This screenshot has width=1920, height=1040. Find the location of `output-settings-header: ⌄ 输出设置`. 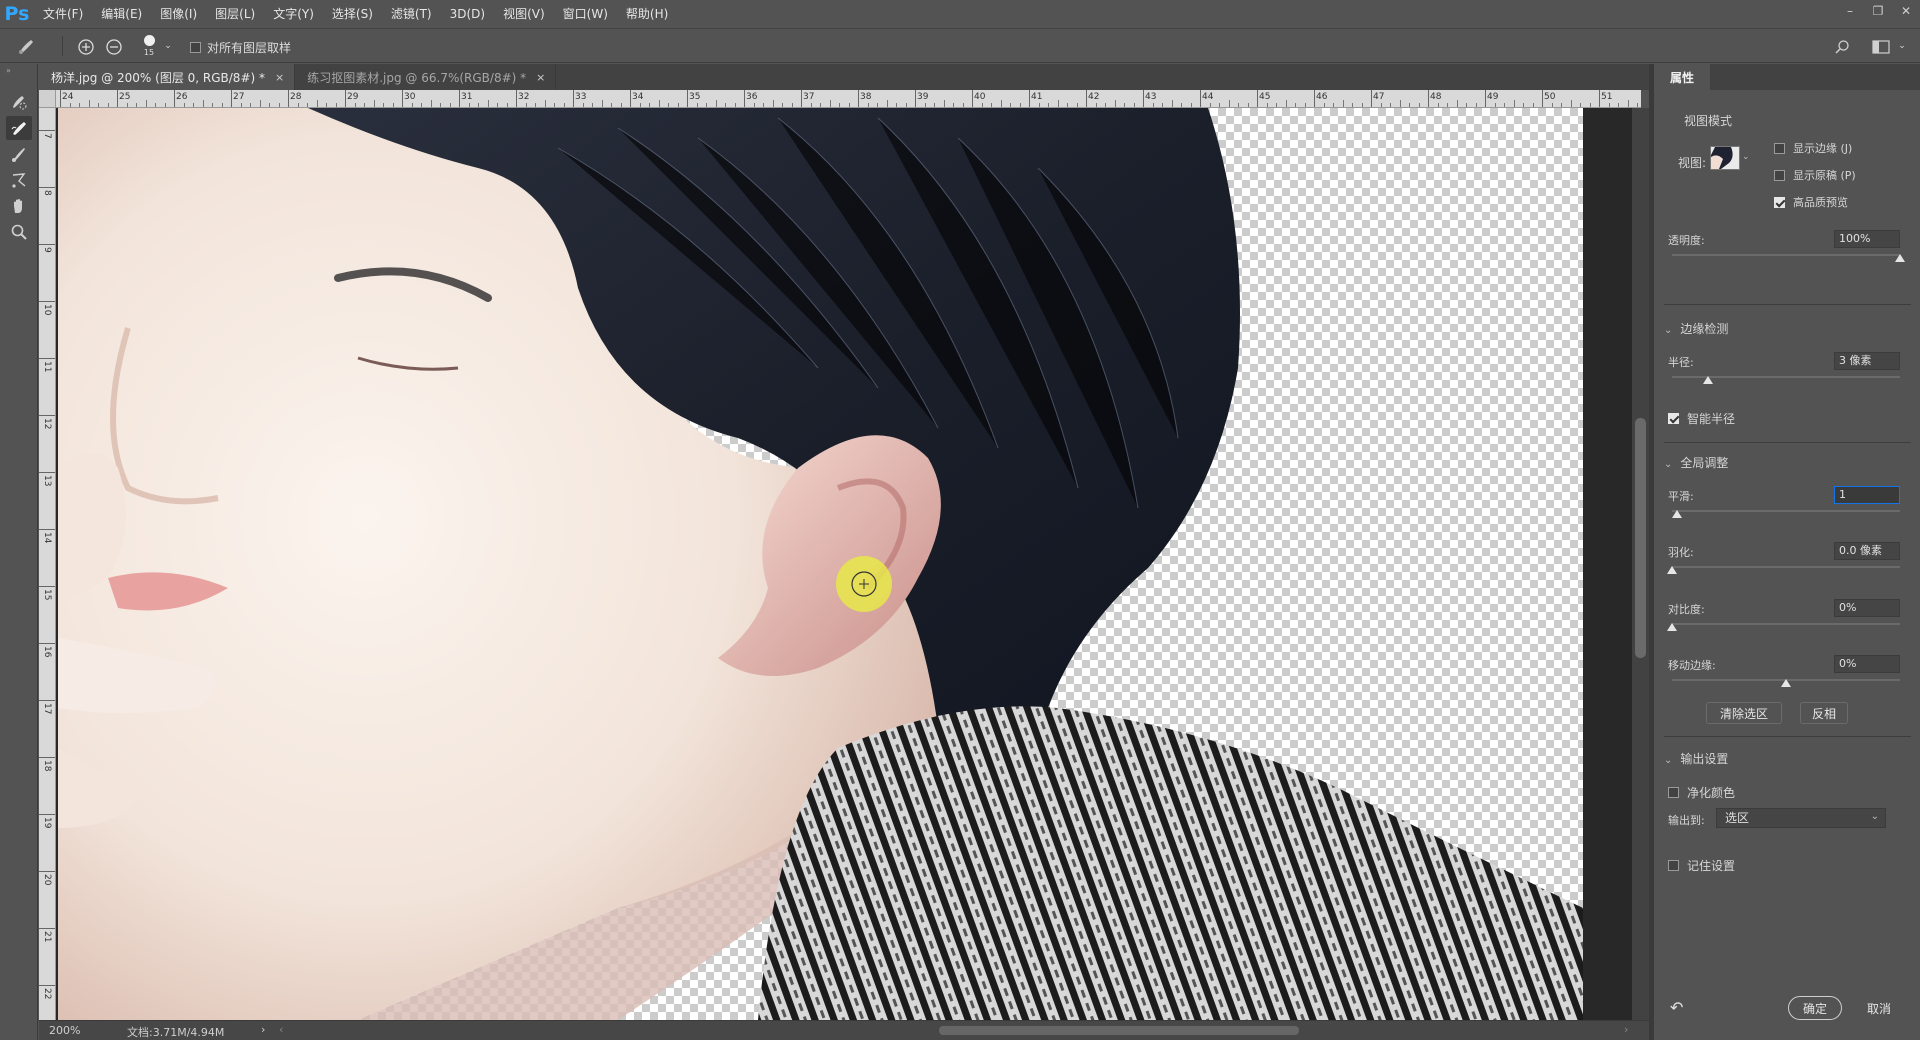

output-settings-header: ⌄ 输出设置 is located at coordinates (1696, 758).